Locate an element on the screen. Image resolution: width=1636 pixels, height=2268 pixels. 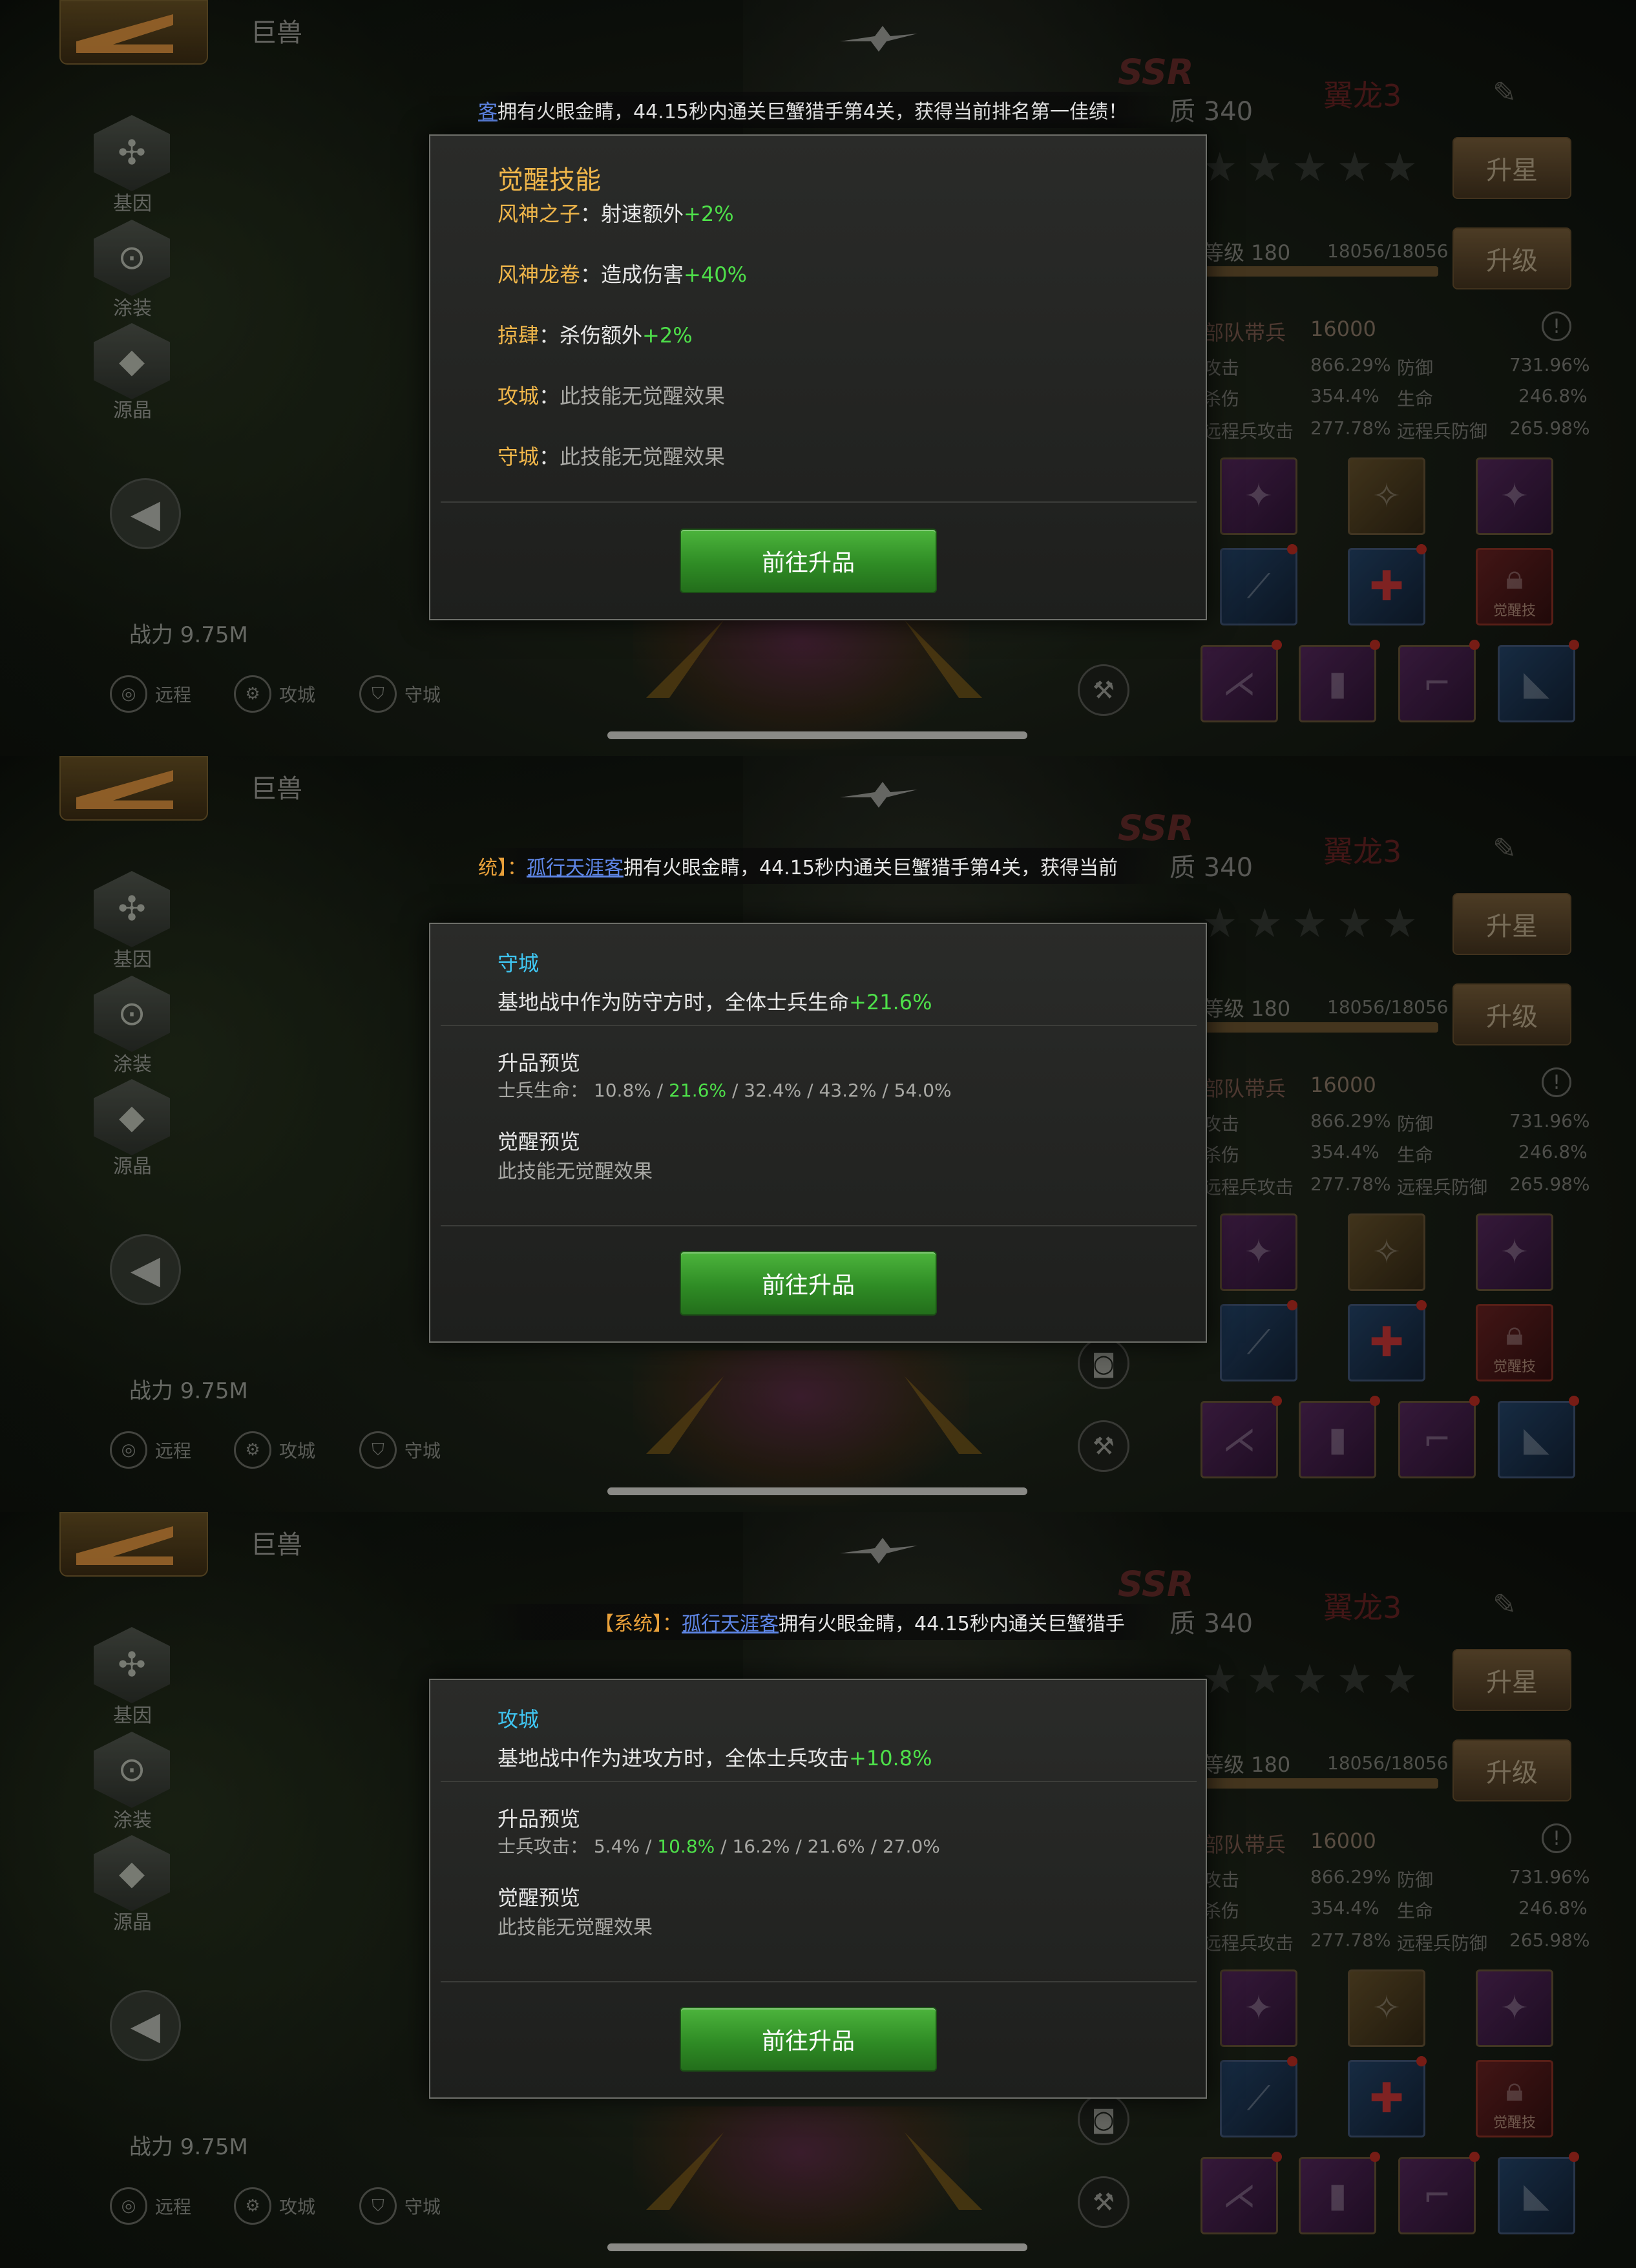
description-text: 基地战中作为防守方时，全体士兵生命 is located at coordinates (674, 1002).